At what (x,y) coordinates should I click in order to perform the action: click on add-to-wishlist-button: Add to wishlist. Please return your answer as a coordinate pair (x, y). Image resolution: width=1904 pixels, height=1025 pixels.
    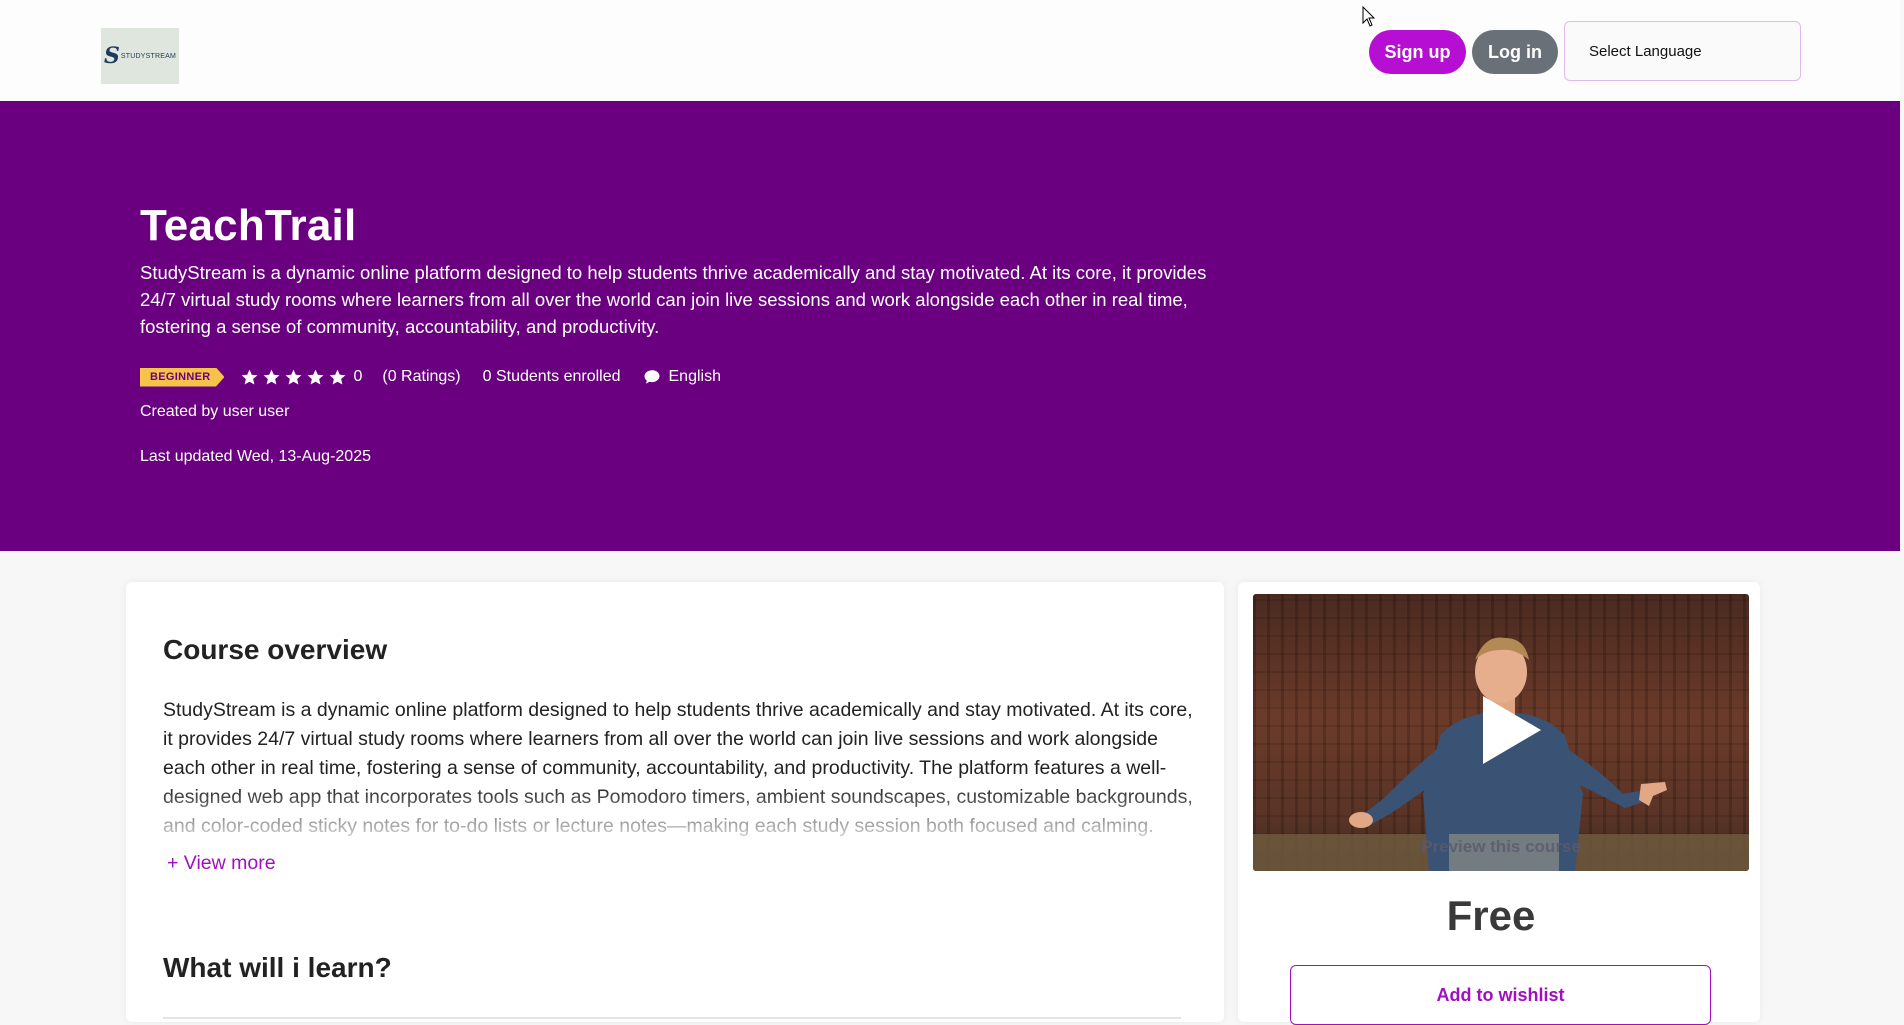
    Looking at the image, I should click on (1500, 995).